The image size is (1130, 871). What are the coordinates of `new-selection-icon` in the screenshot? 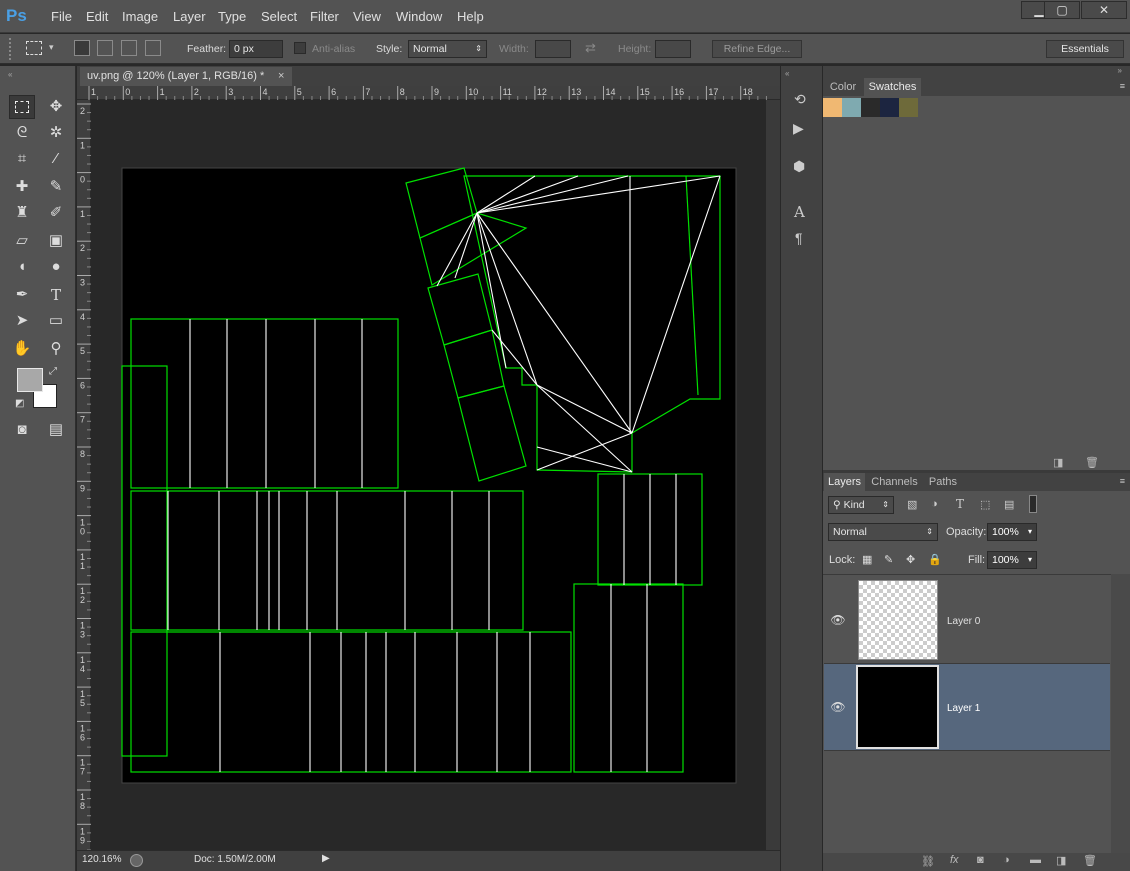 It's located at (82, 48).